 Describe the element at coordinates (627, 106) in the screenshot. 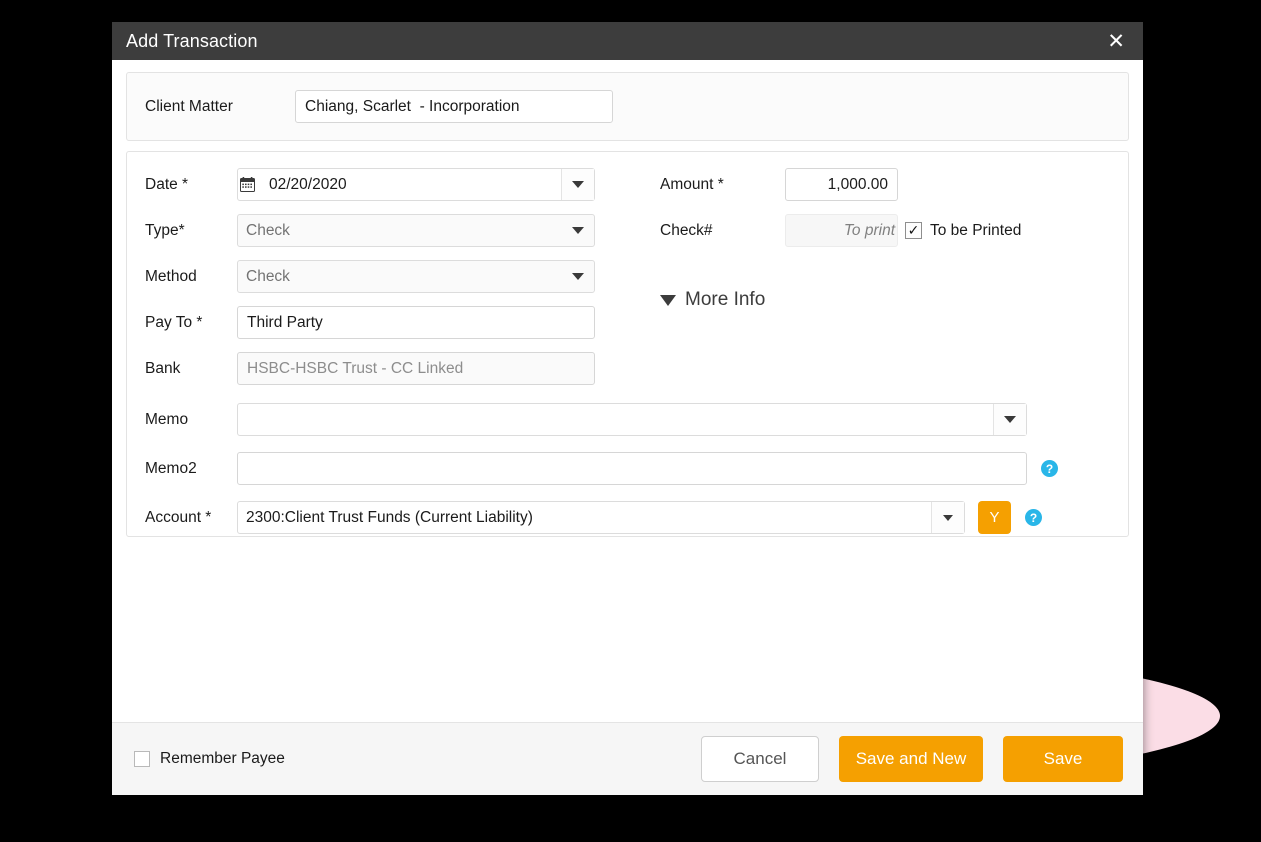

I see `client-matter-panel: Client Matter` at that location.